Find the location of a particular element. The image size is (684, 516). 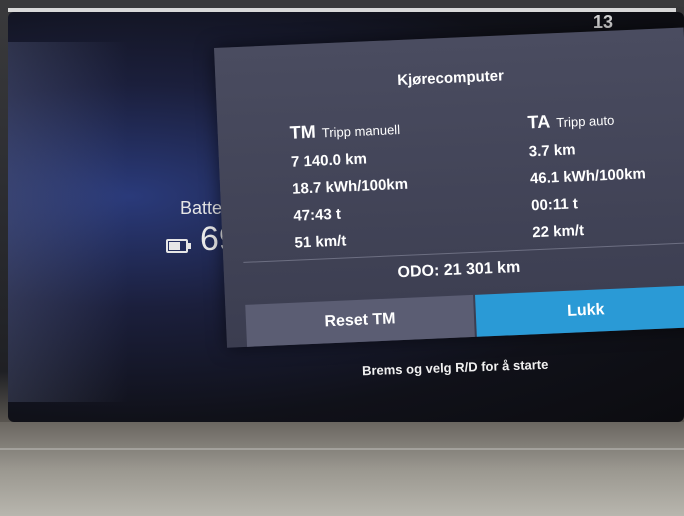

trip-manual-avg-speed: 51 km/t is located at coordinates (320, 242).